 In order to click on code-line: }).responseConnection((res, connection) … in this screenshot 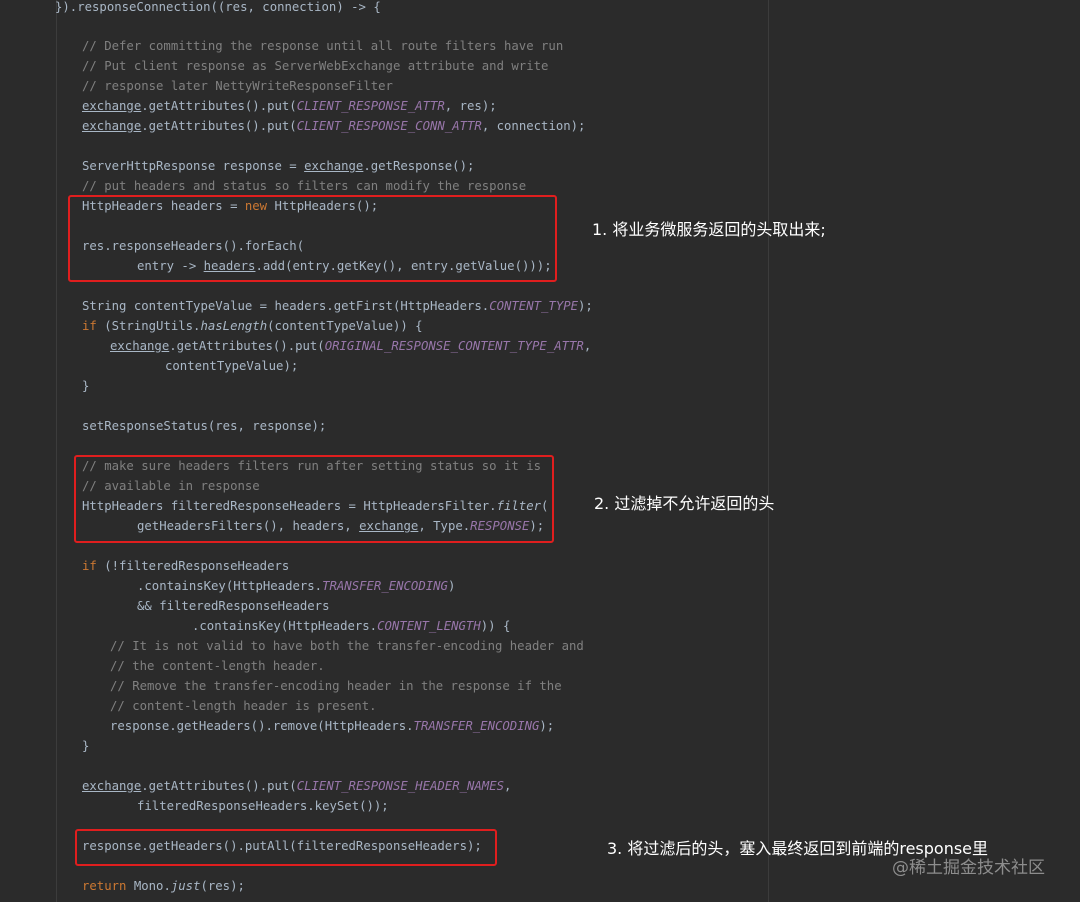, I will do `click(218, 7)`.